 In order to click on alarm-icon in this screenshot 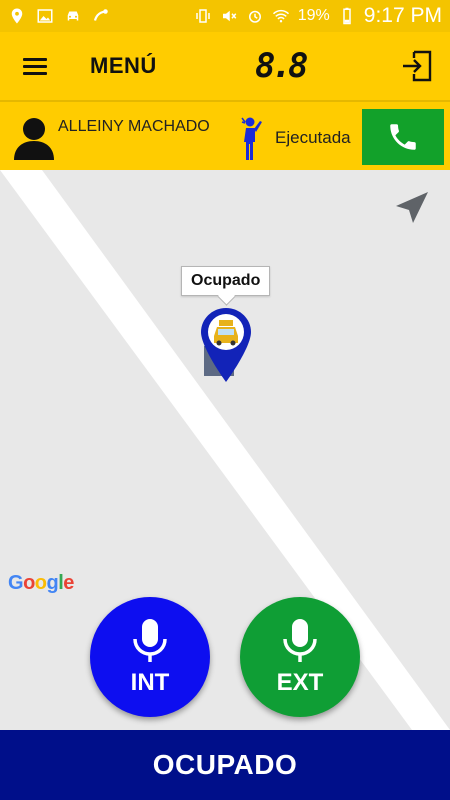, I will do `click(254, 16)`.